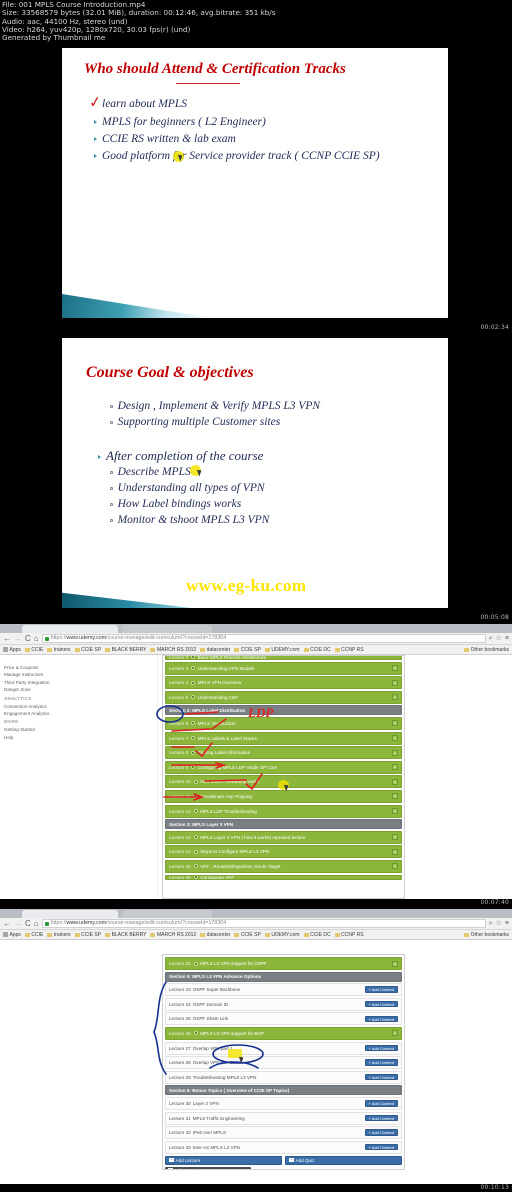 This screenshot has height=1192, width=512. Describe the element at coordinates (283, 753) in the screenshot. I see `table-row: Lecture 8 Sharing Label Information +` at that location.